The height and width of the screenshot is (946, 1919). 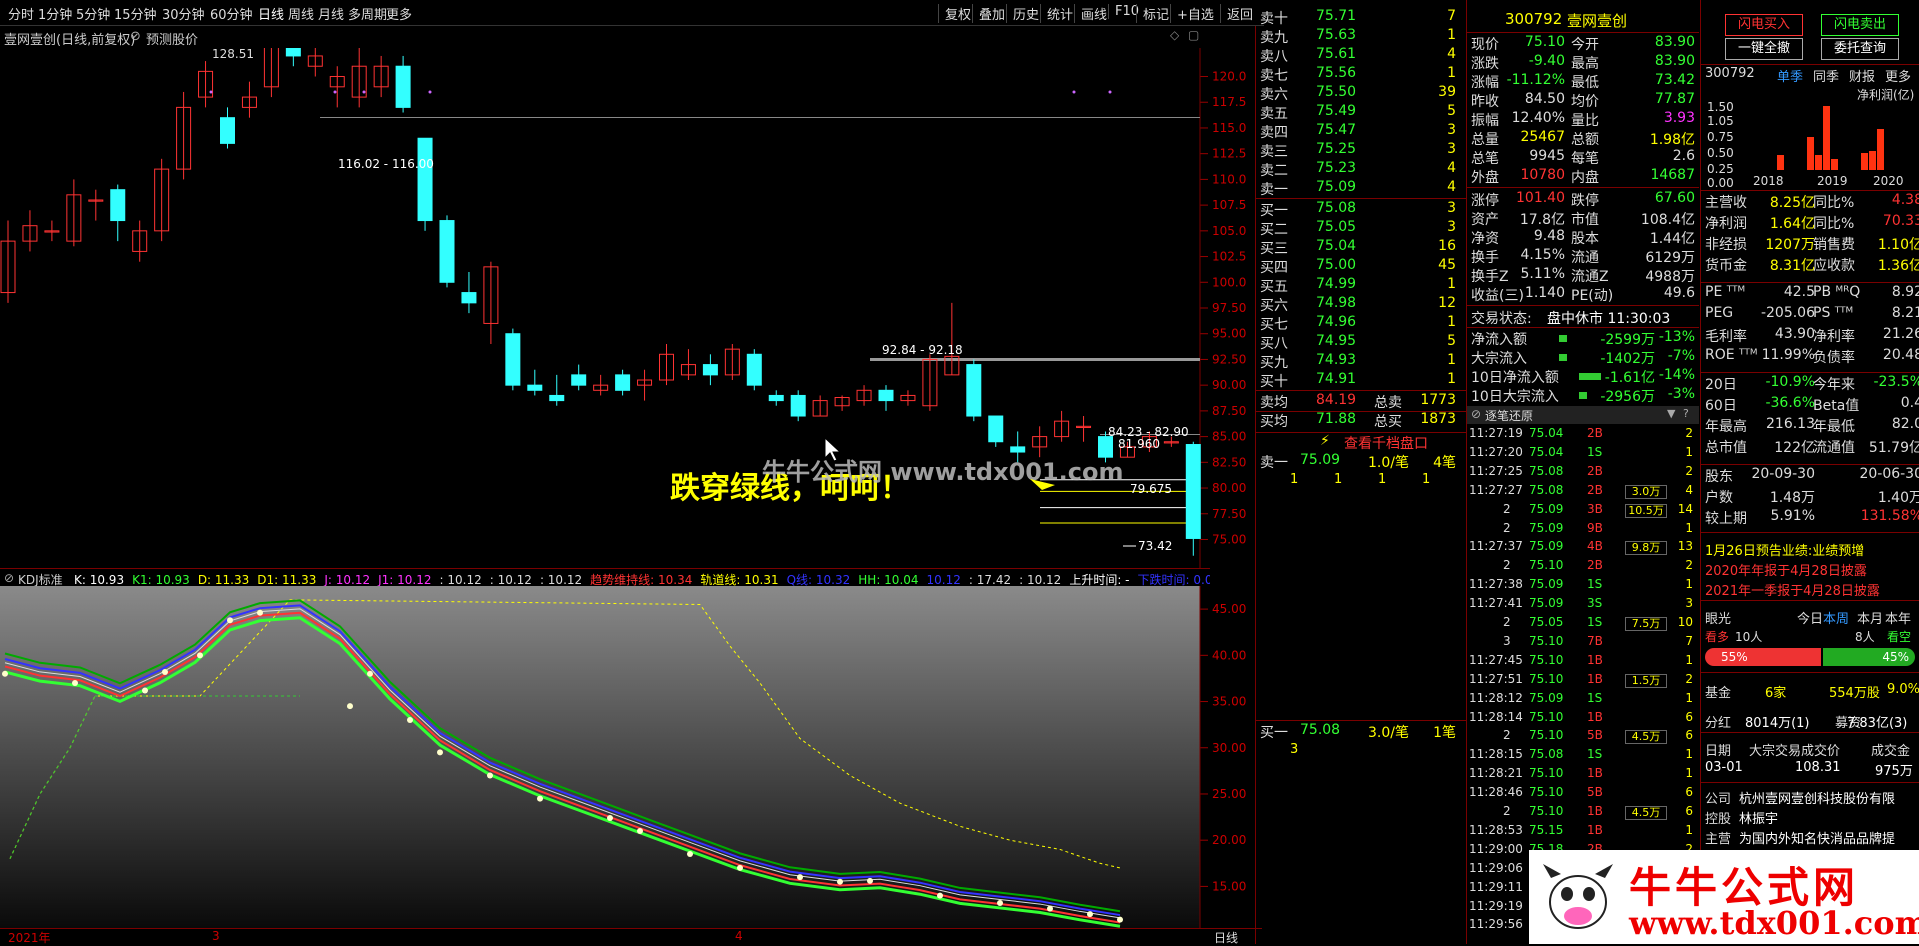 I want to click on news-item: 2021年一季报于4月28日披露, so click(x=1792, y=589).